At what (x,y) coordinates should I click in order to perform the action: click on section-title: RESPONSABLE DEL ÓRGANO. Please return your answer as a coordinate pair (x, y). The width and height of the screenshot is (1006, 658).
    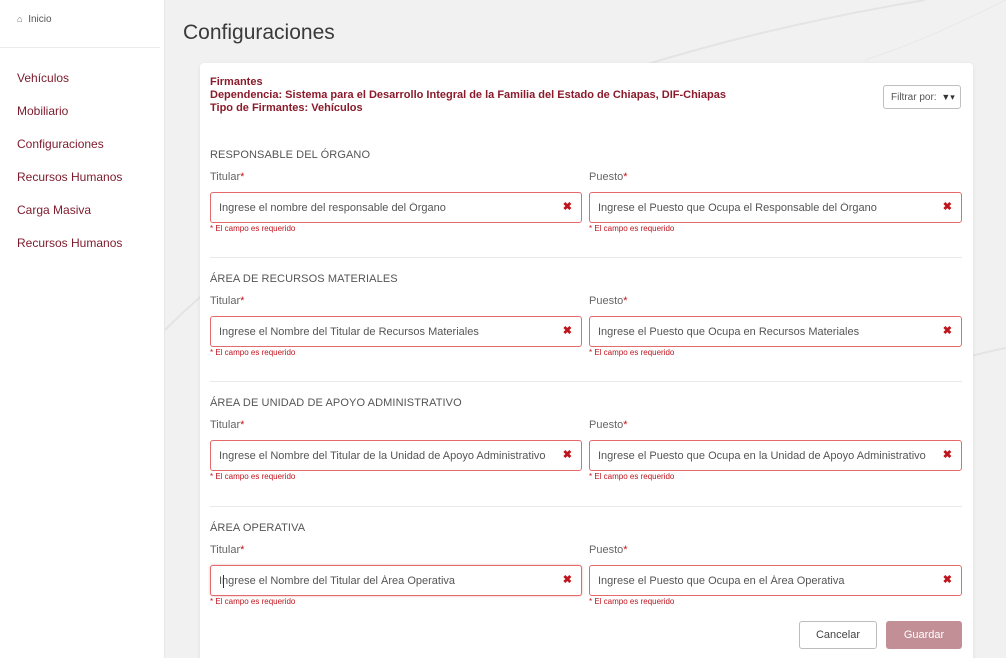
    Looking at the image, I should click on (290, 155).